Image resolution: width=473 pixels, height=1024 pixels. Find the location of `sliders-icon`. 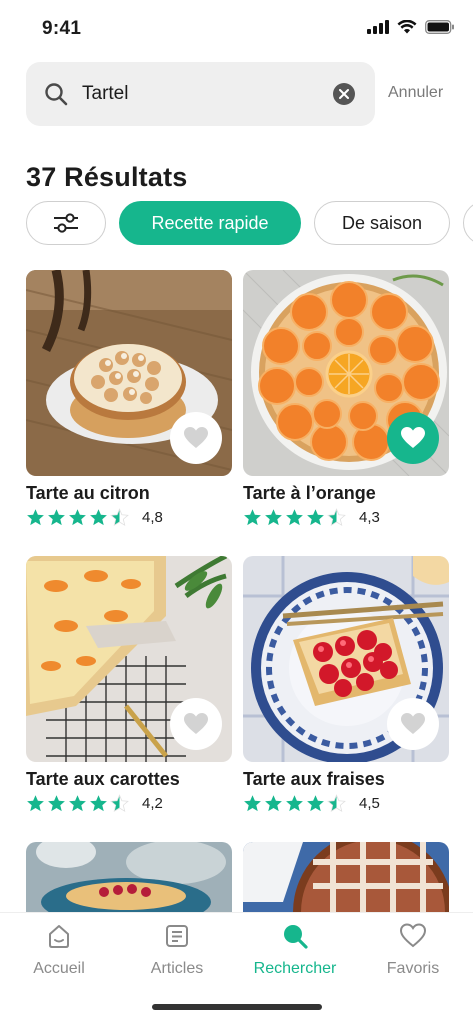

sliders-icon is located at coordinates (66, 223).